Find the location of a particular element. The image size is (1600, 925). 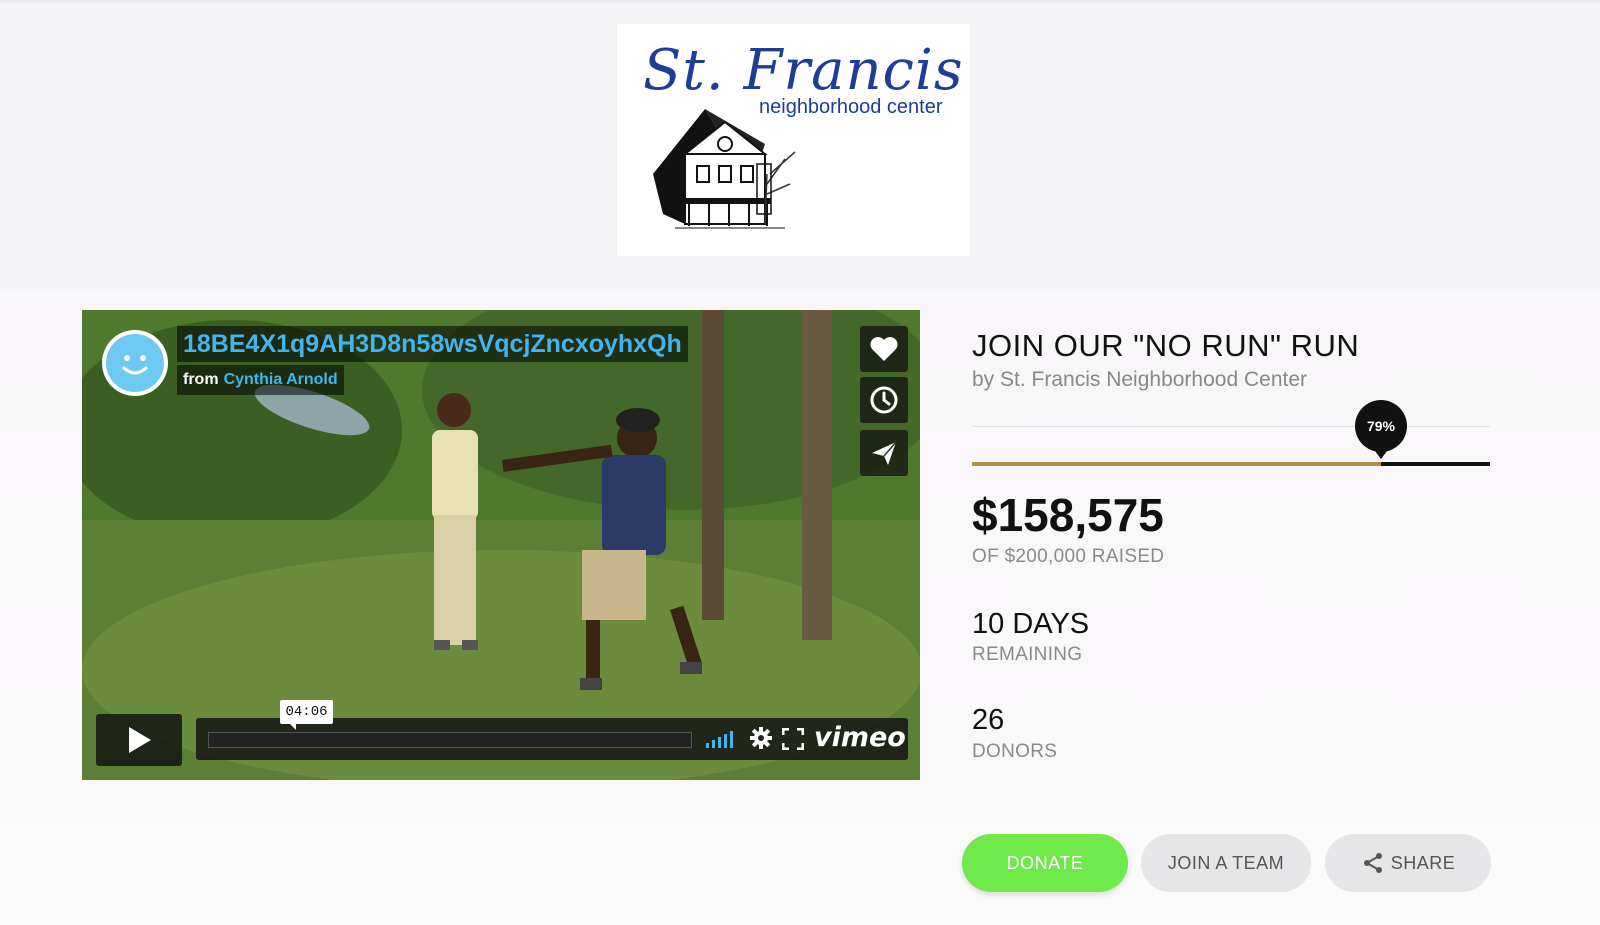

progress-percent-badge: 79% is located at coordinates (1381, 429).